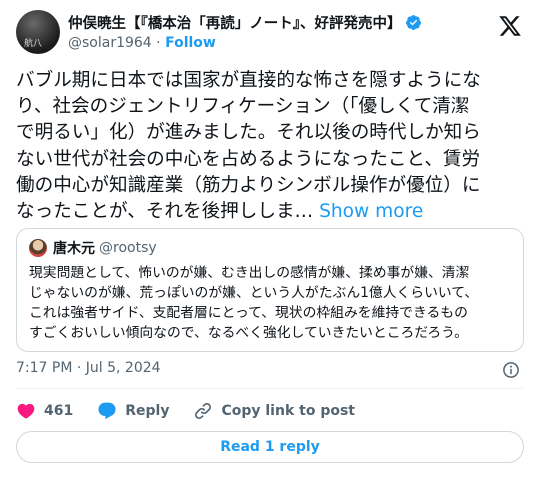 The width and height of the screenshot is (540, 478). I want to click on quoted-text-line: すごくおいしい傾向なので、なるべく強化していきたいところだろう。, so click(248, 333).